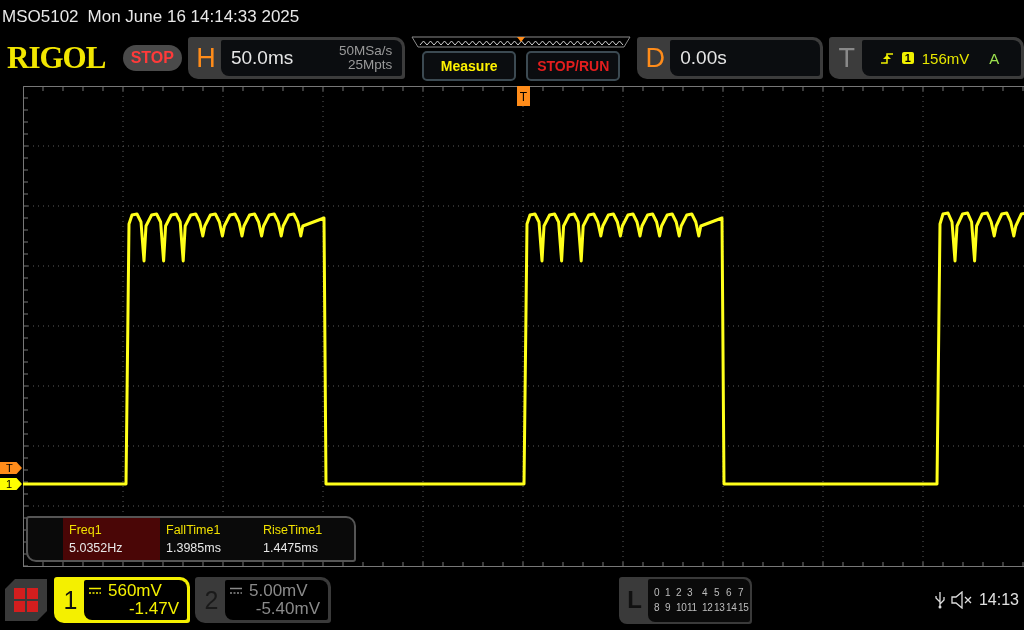 The height and width of the screenshot is (630, 1024). What do you see at coordinates (846, 58) in the screenshot?
I see `trigger-label: T` at bounding box center [846, 58].